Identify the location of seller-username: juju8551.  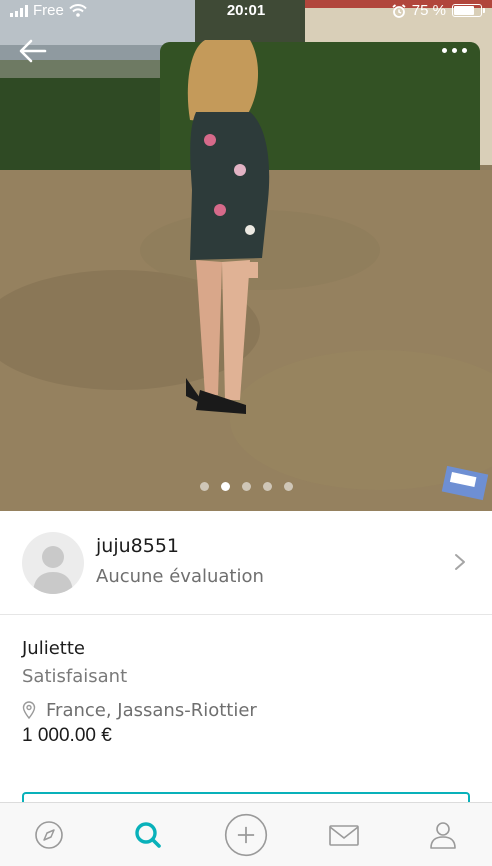
(137, 546).